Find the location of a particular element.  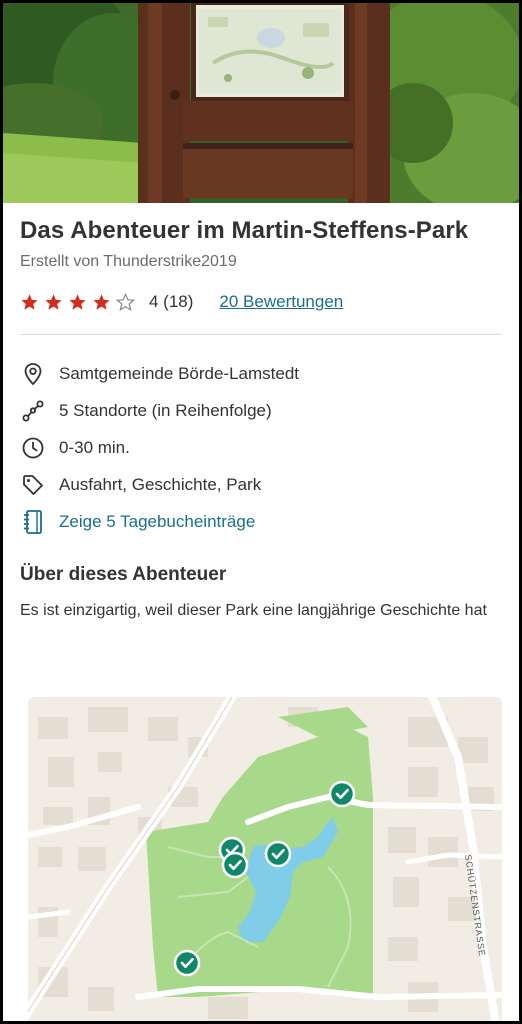

reviews-link: 20 Bewertungen is located at coordinates (281, 302).